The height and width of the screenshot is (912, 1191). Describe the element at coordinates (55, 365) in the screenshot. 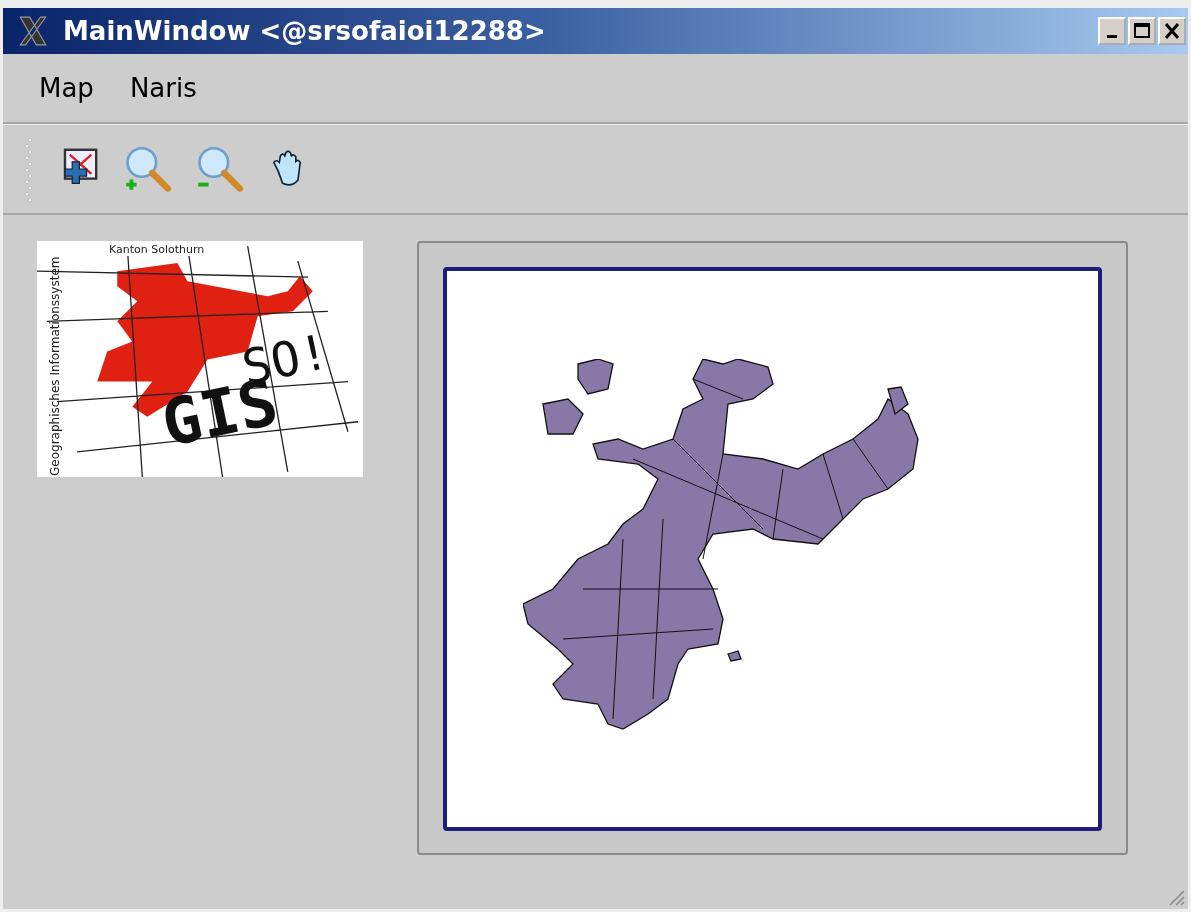

I see `logo-subtitle-text: Geographisches Informationssystem` at that location.